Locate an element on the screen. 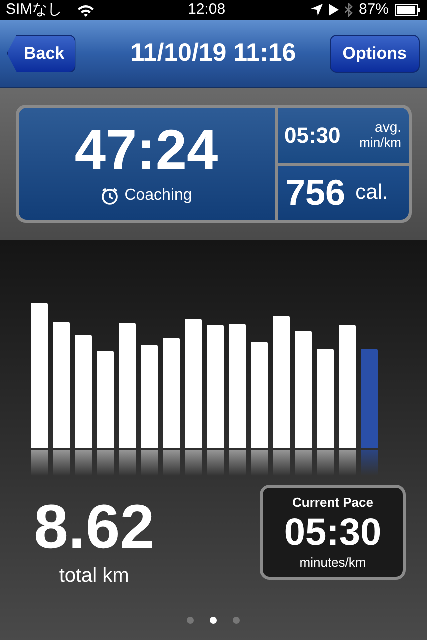 This screenshot has height=640, width=427. calories-unit-text: cal. is located at coordinates (372, 193).